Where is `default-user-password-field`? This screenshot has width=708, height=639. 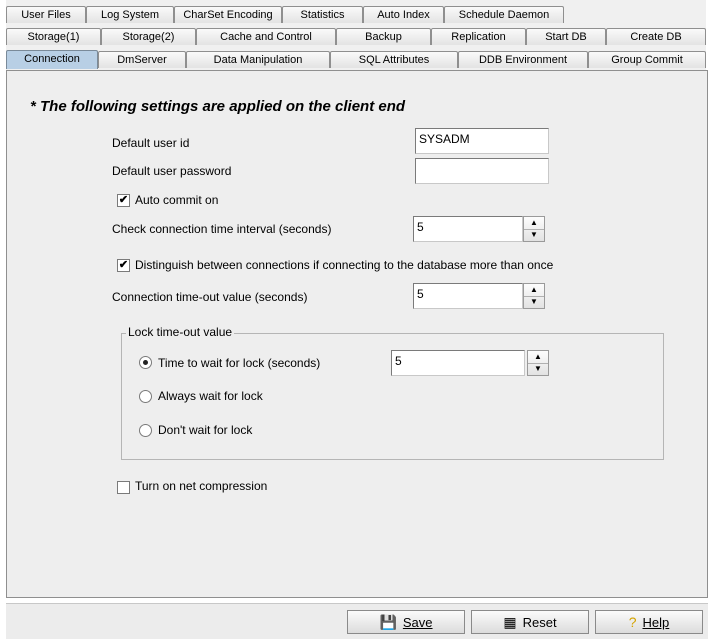 default-user-password-field is located at coordinates (482, 171).